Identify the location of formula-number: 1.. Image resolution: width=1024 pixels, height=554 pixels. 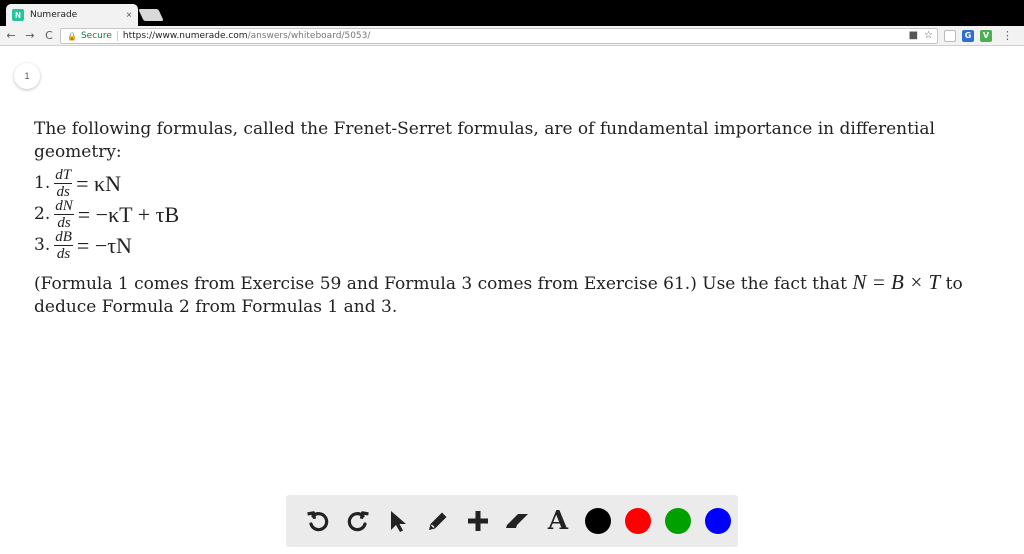
(42, 183).